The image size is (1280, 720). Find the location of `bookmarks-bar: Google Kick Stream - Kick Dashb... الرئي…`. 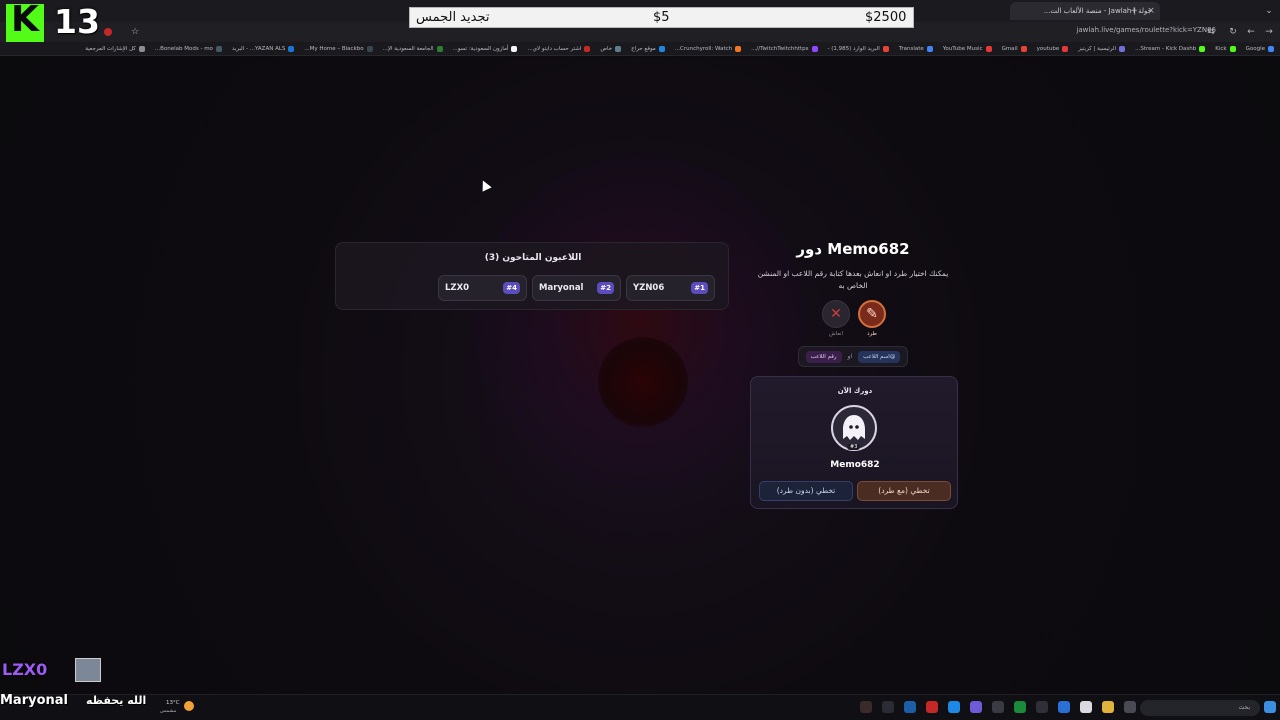

bookmarks-bar: Google Kick Stream - Kick Dashb... الرئي… is located at coordinates (640, 49).